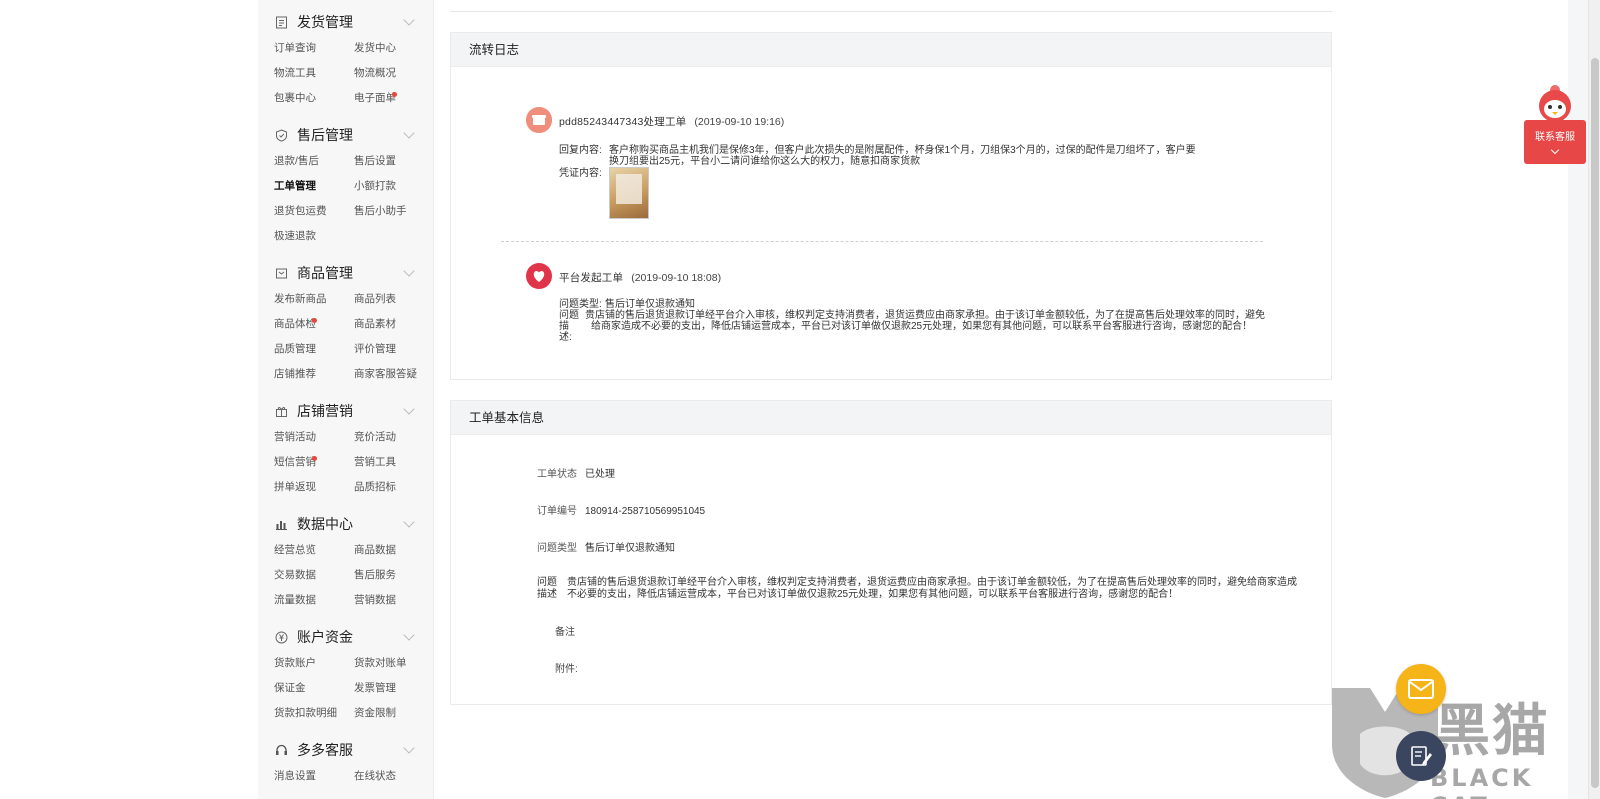 This screenshot has height=799, width=1600. I want to click on edit-icon, so click(1421, 756).